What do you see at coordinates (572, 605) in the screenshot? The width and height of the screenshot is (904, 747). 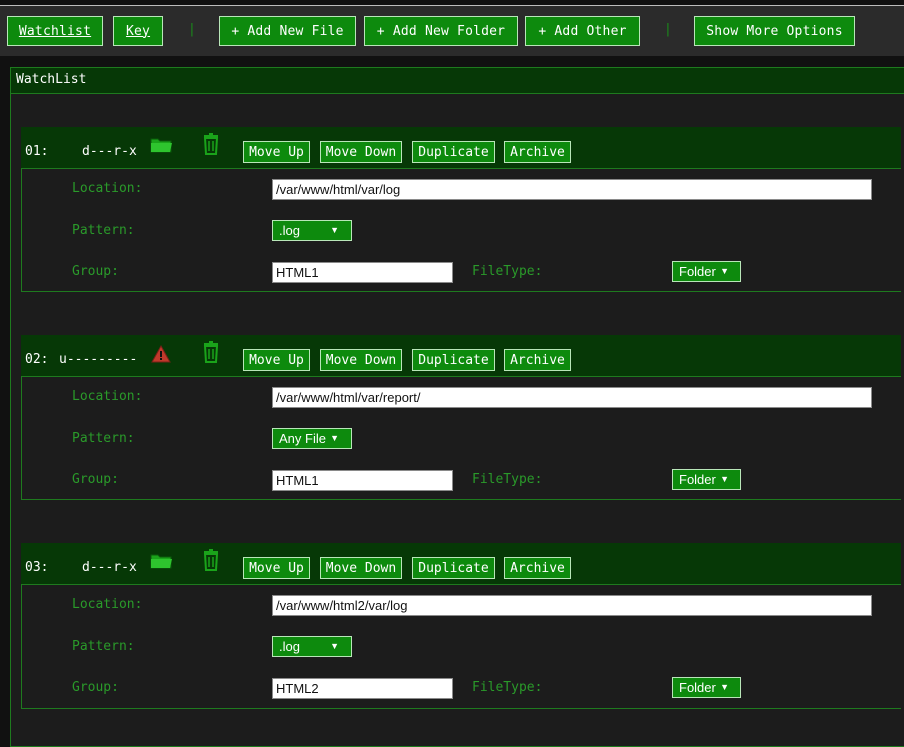 I see `location-input: /var/www/html2/var/log` at bounding box center [572, 605].